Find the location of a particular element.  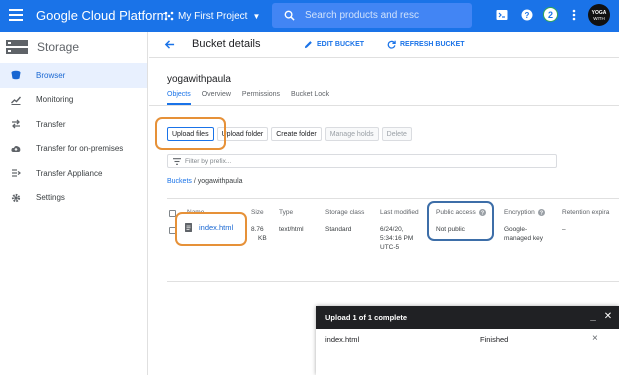

bucket-icon is located at coordinates (16, 75).